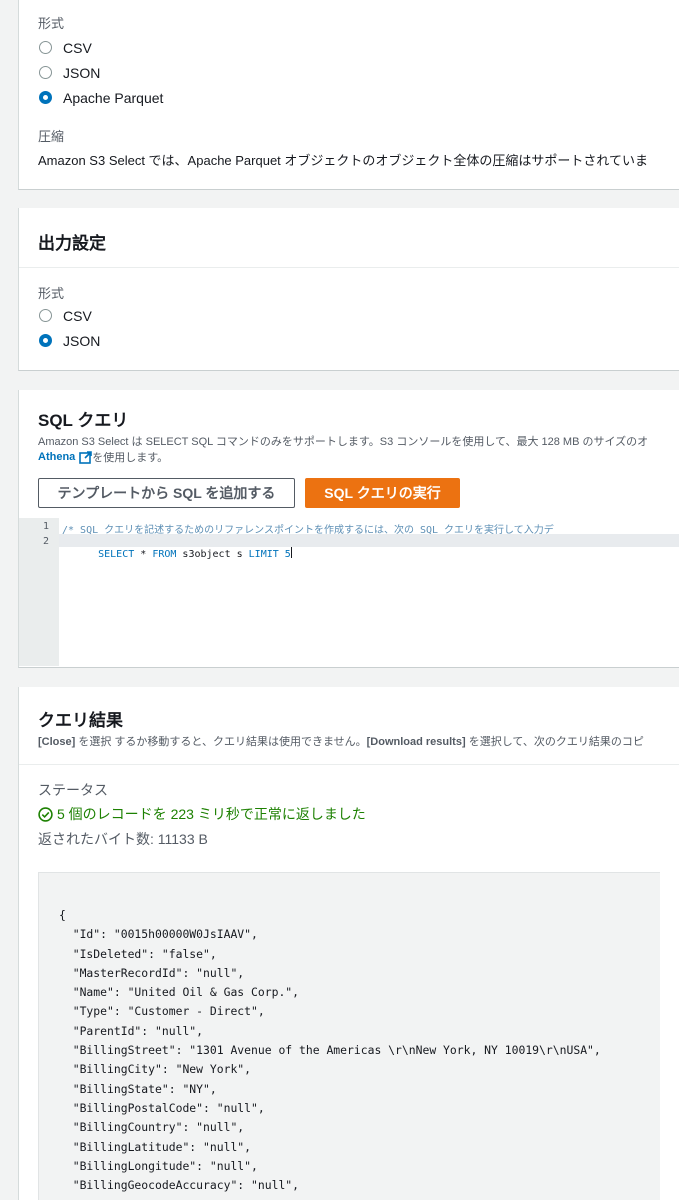 Image resolution: width=679 pixels, height=1200 pixels. What do you see at coordinates (51, 136) in the screenshot?
I see `compression-label: 圧縮` at bounding box center [51, 136].